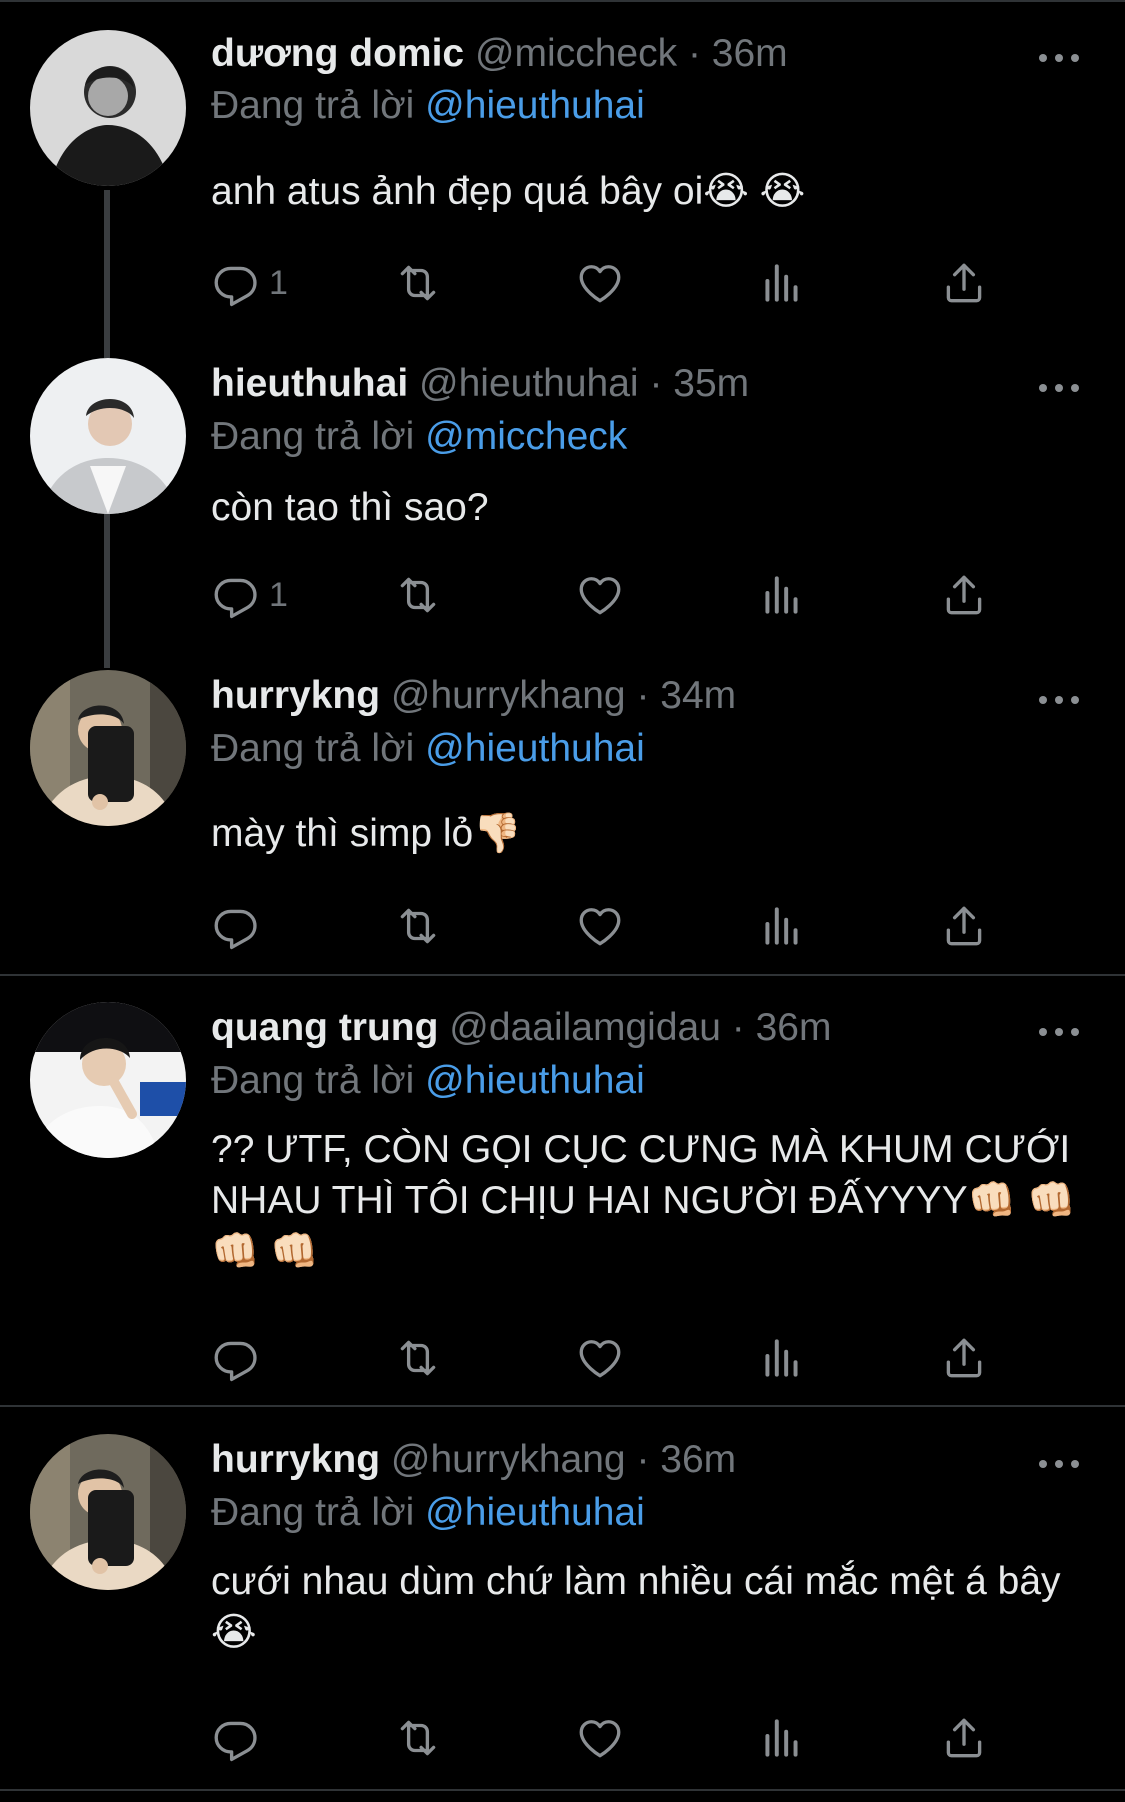  Describe the element at coordinates (337, 53) in the screenshot. I see `user-name: dương domic` at that location.